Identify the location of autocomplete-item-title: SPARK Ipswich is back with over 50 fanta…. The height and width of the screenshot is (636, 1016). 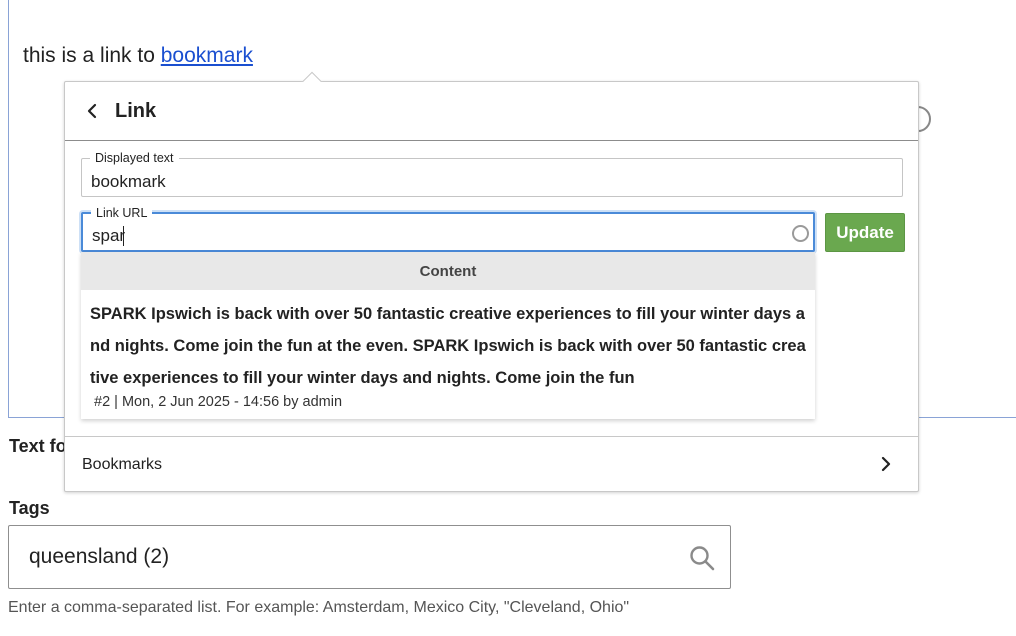
(448, 346).